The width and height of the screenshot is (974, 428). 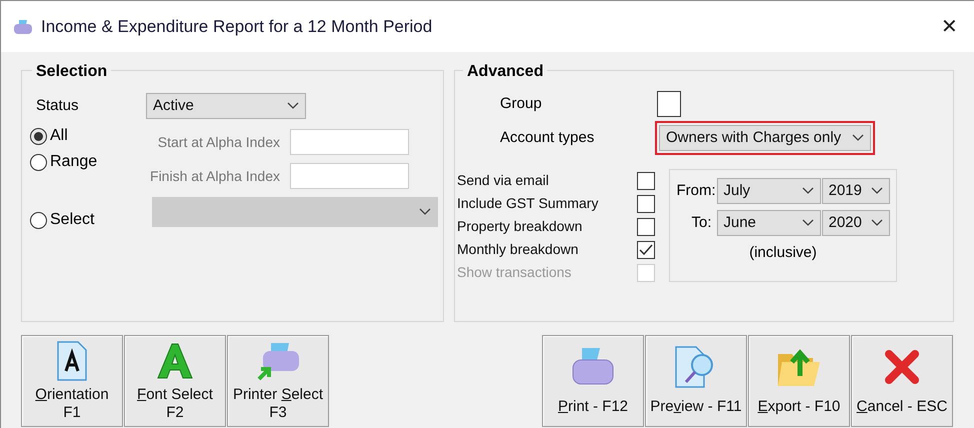 What do you see at coordinates (696, 190) in the screenshot?
I see `from-label: From:` at bounding box center [696, 190].